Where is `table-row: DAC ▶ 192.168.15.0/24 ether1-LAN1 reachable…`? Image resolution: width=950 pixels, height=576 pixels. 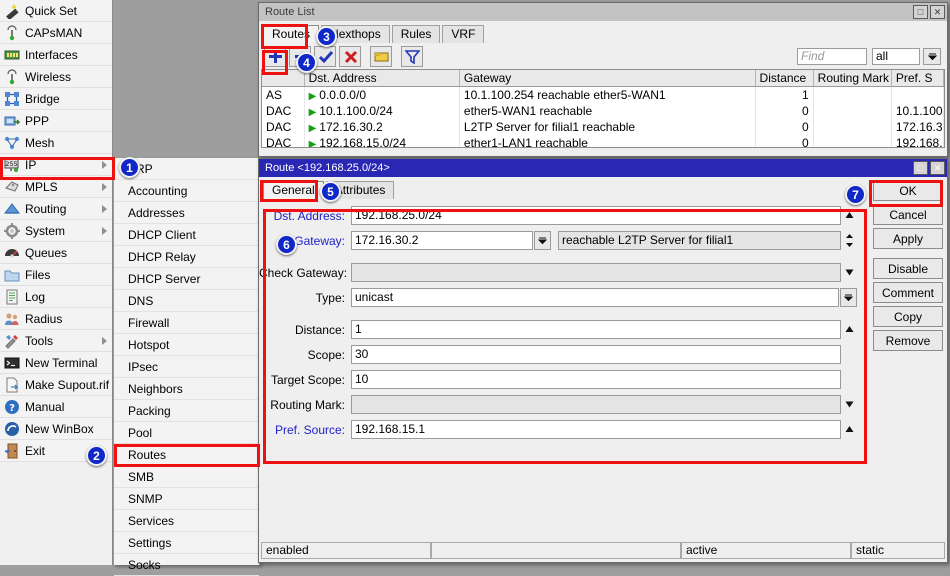
table-row: DAC ▶ 192.168.15.0/24 ether1-LAN1 reachable… is located at coordinates (603, 141).